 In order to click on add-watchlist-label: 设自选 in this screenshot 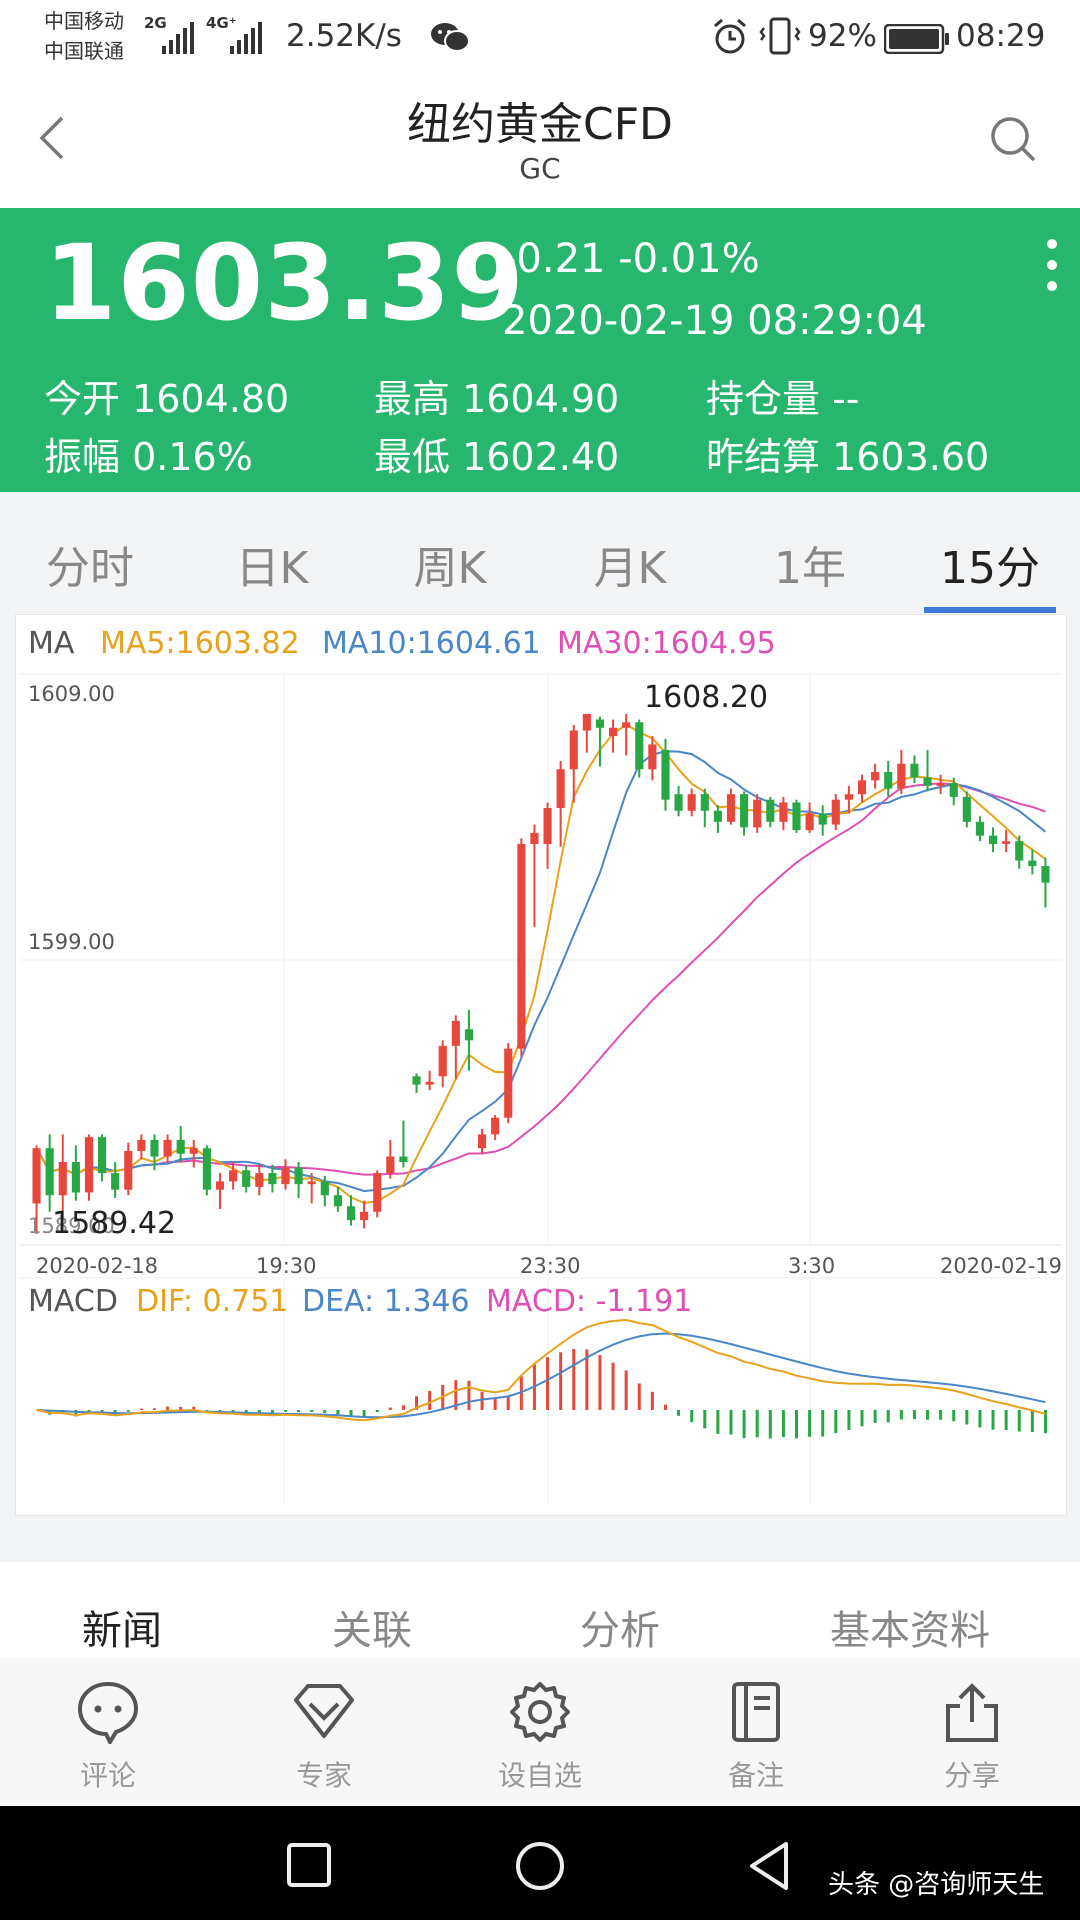, I will do `click(539, 1775)`.